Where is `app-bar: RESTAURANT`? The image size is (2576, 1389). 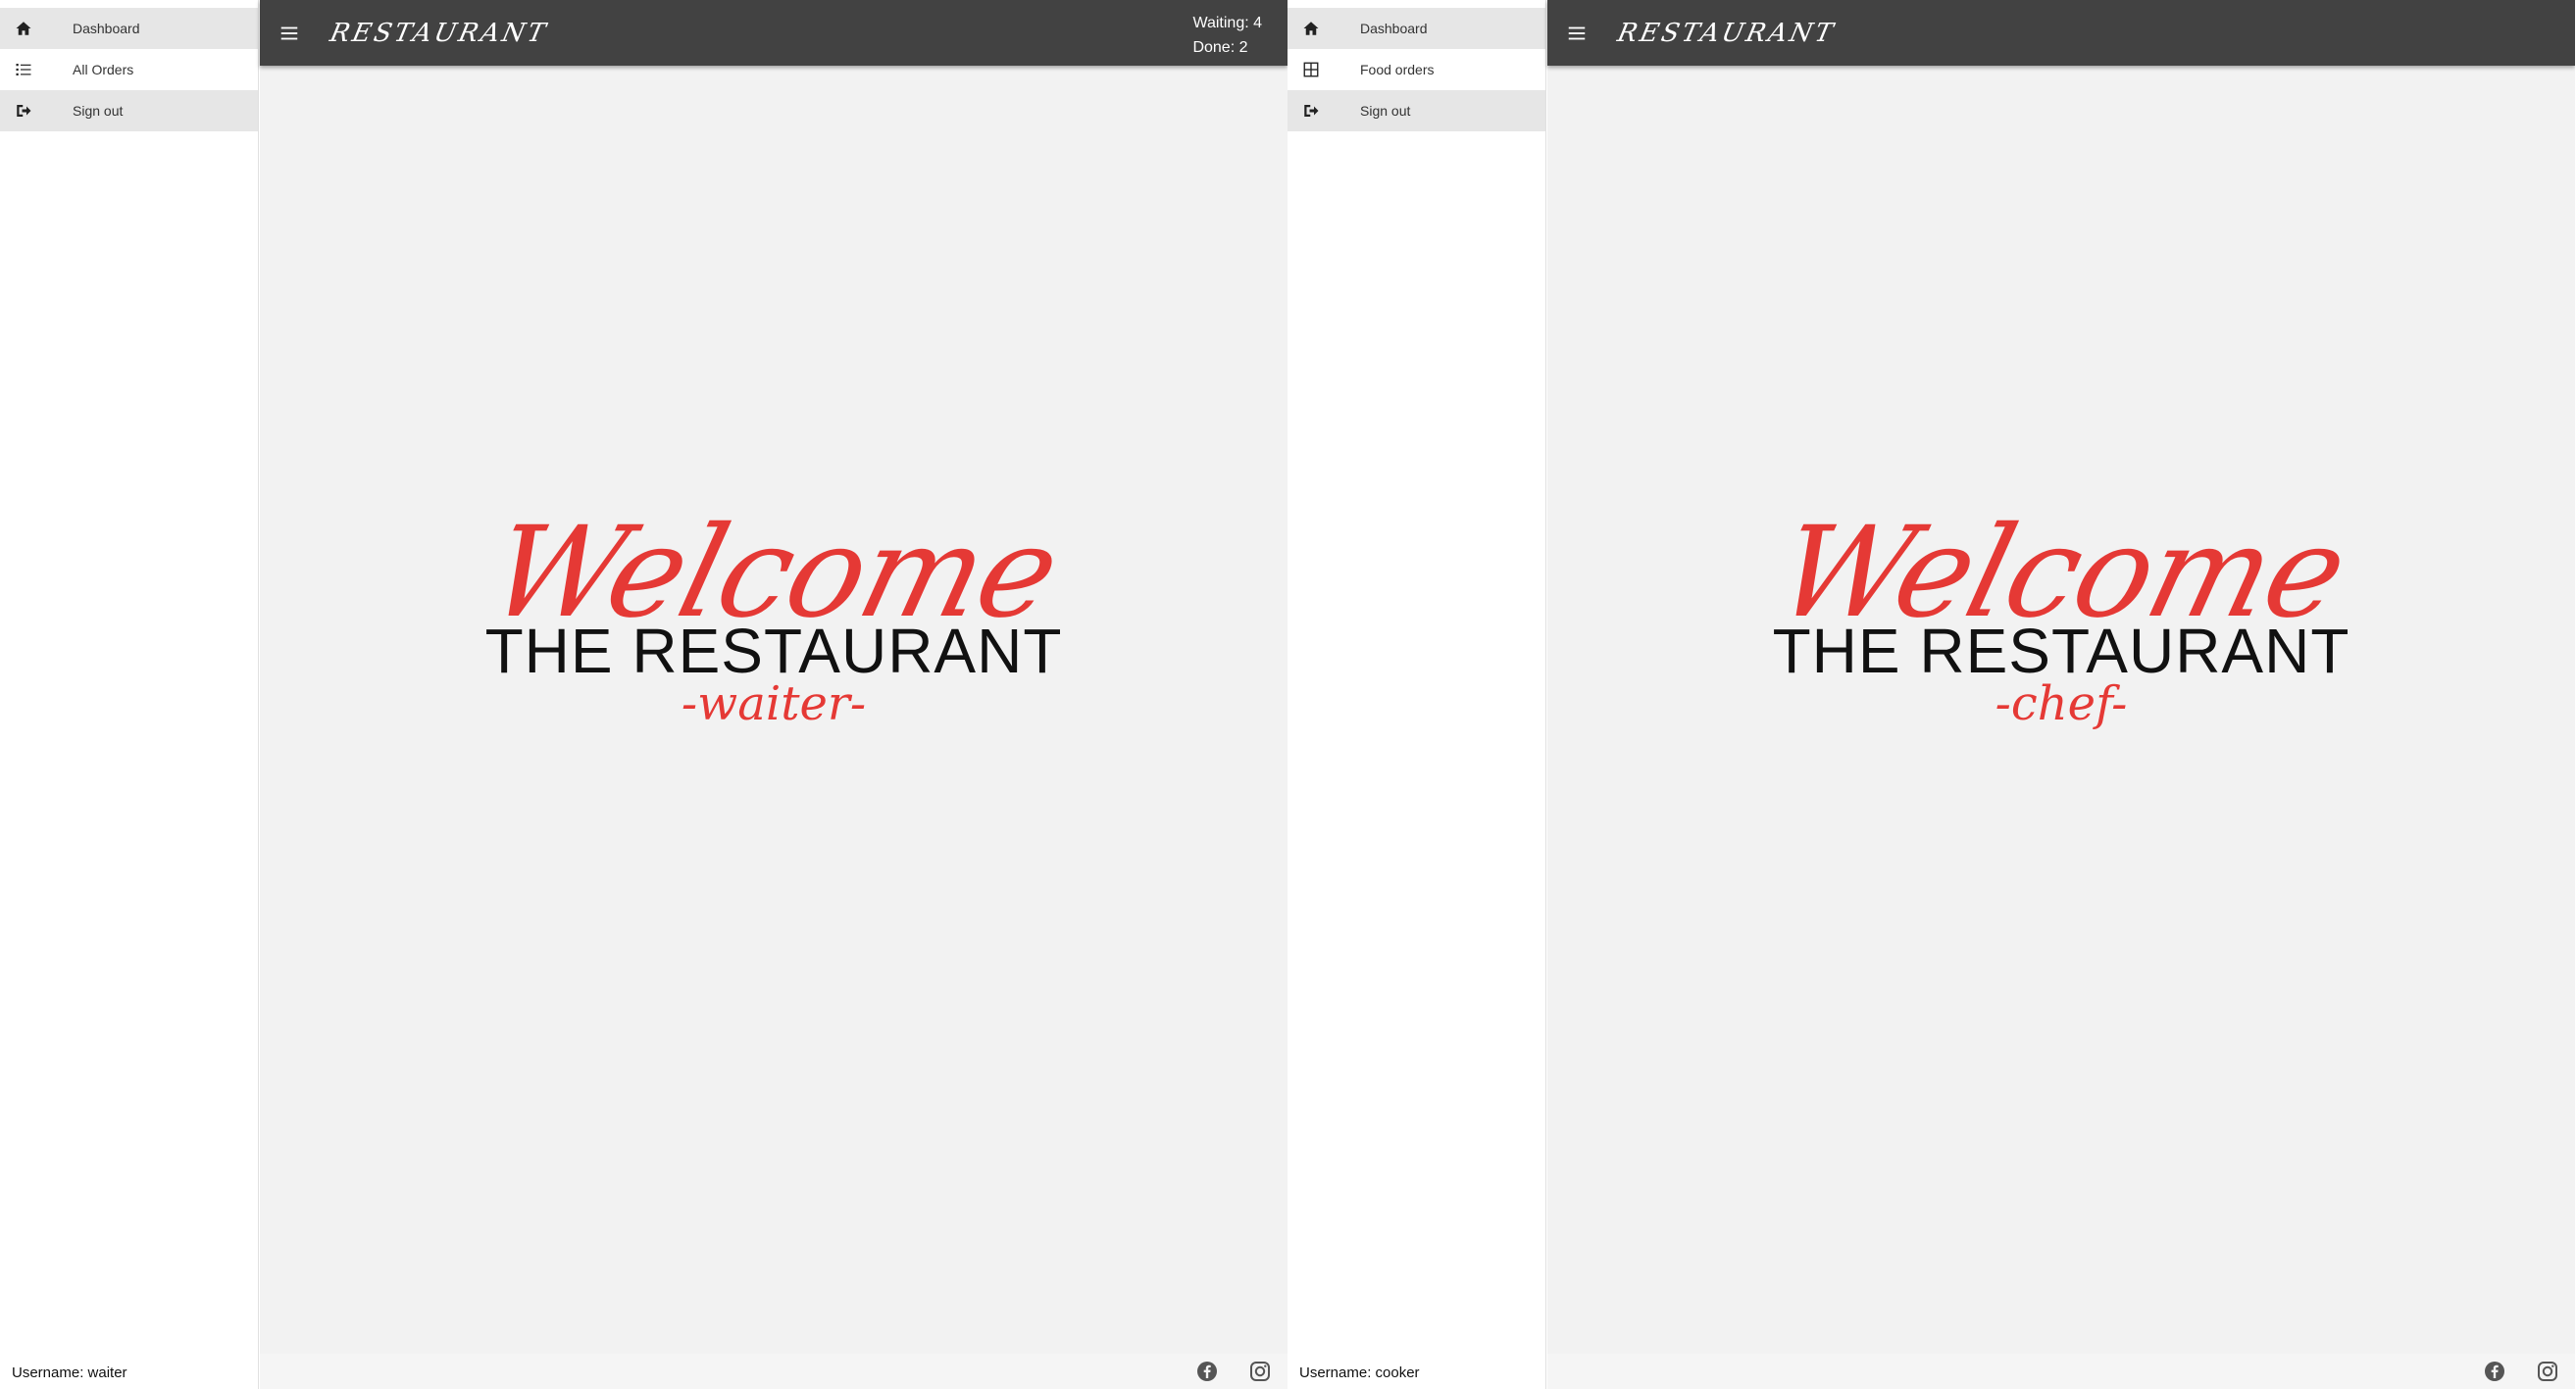 app-bar: RESTAURANT is located at coordinates (2061, 33).